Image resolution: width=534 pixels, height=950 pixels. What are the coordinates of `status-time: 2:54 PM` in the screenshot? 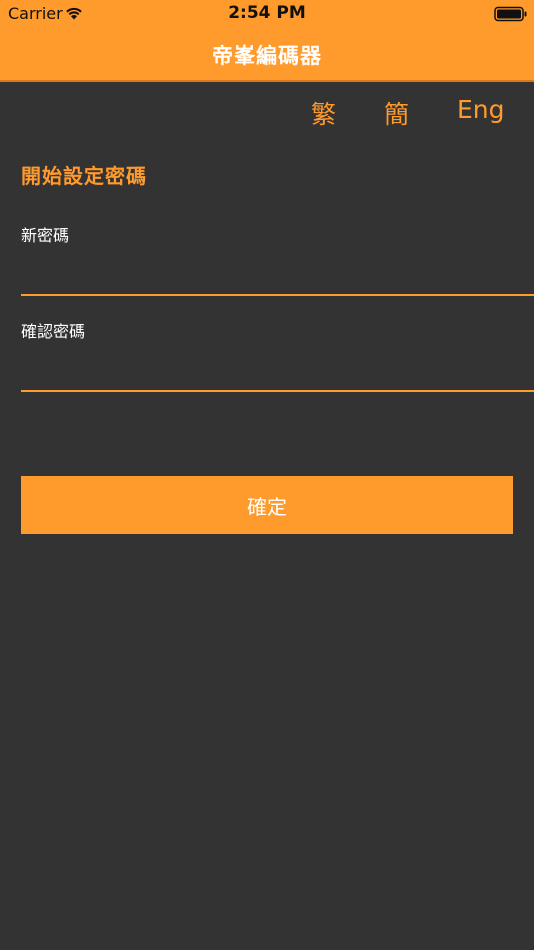 It's located at (267, 13).